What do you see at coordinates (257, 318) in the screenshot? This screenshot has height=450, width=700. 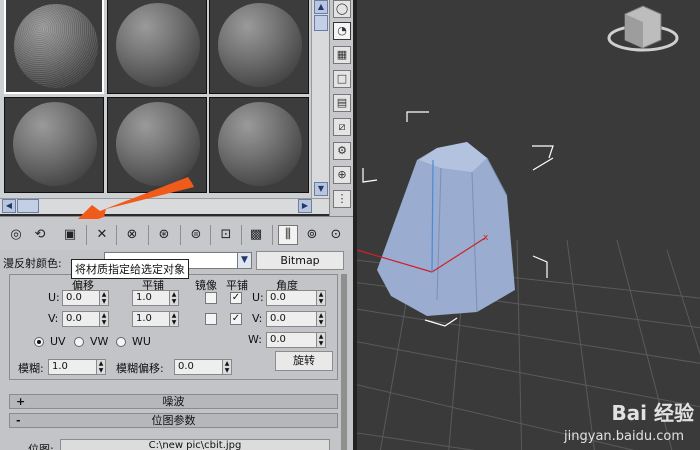 I see `v-angle-label: V:` at bounding box center [257, 318].